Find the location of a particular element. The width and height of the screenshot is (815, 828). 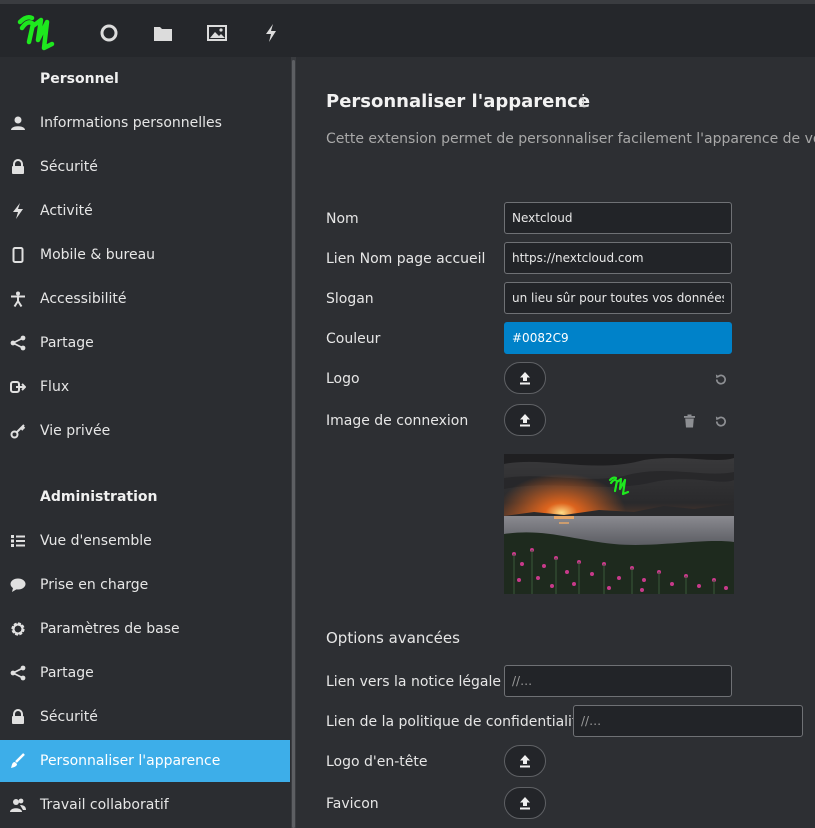

activity-icon is located at coordinates (271, 33).